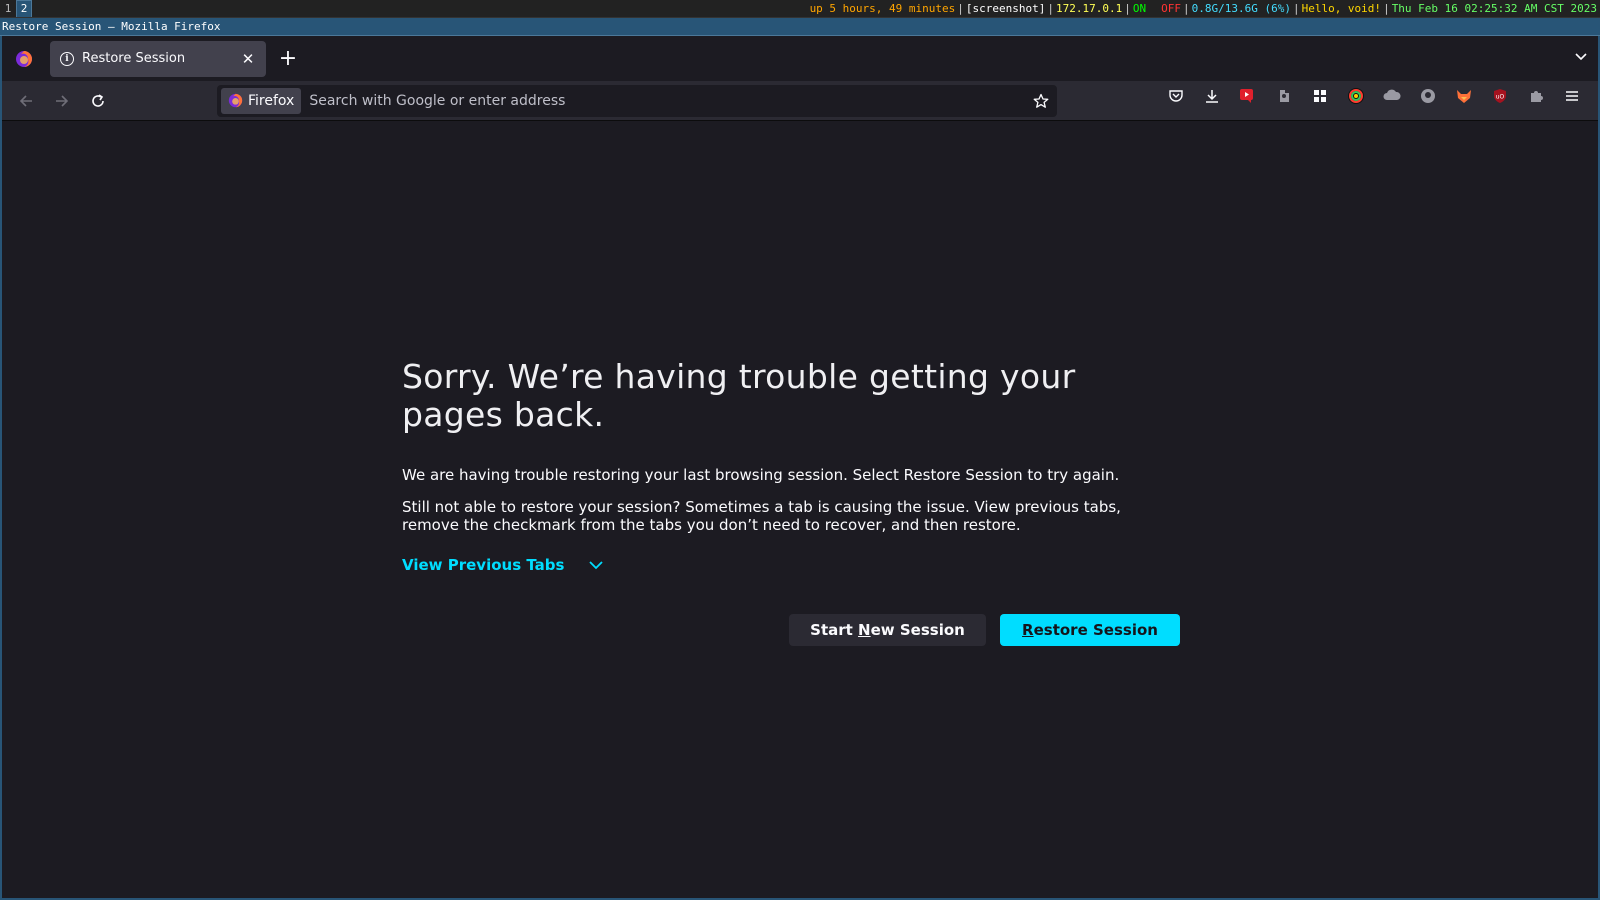  I want to click on restore-session-button: Restore Session, so click(1090, 630).